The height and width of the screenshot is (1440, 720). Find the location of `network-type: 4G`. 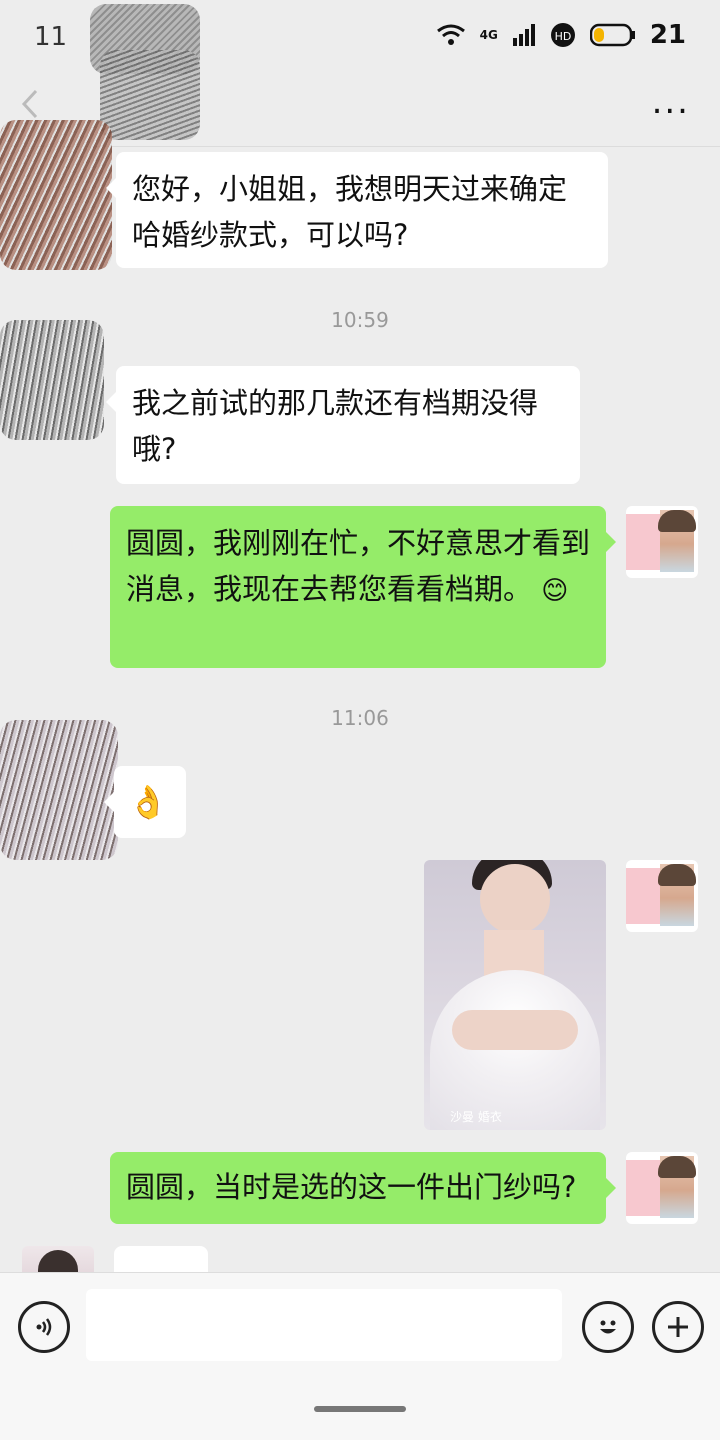

network-type: 4G is located at coordinates (488, 35).